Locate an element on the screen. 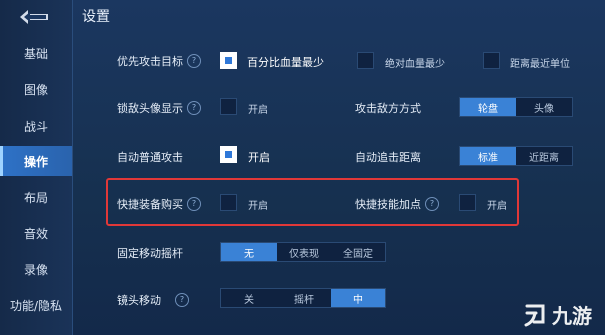 The image size is (605, 335). sidebar-item-label: 音效 is located at coordinates (35, 233).